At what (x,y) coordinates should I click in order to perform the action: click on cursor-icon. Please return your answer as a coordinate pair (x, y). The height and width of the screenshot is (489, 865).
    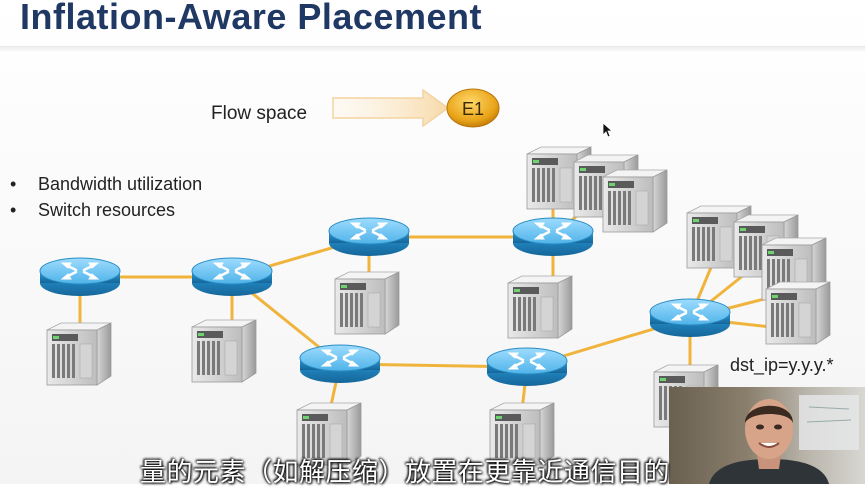
    Looking at the image, I should click on (607, 130).